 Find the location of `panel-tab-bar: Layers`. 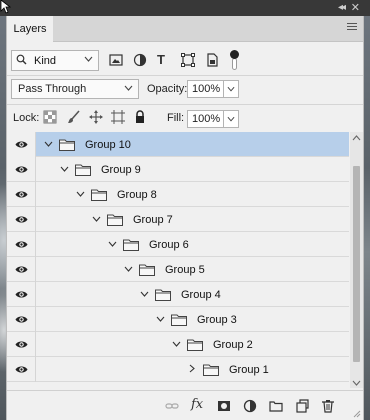

panel-tab-bar: Layers is located at coordinates (185, 29).